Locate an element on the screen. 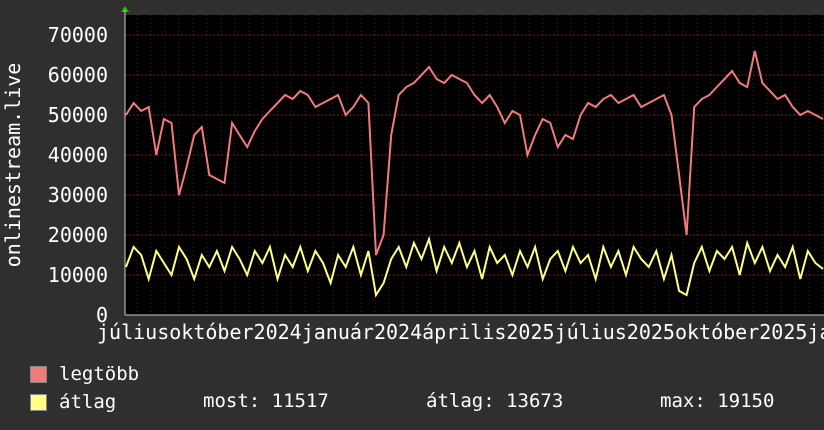  legend-item-max: legtöbb is located at coordinates (84, 374).